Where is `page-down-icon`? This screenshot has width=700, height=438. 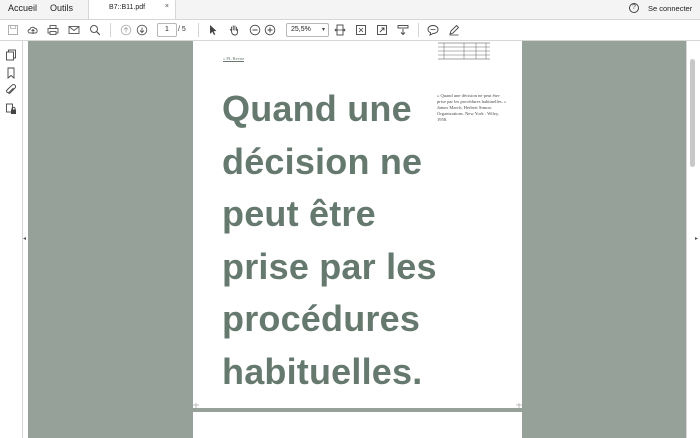 page-down-icon is located at coordinates (142, 30).